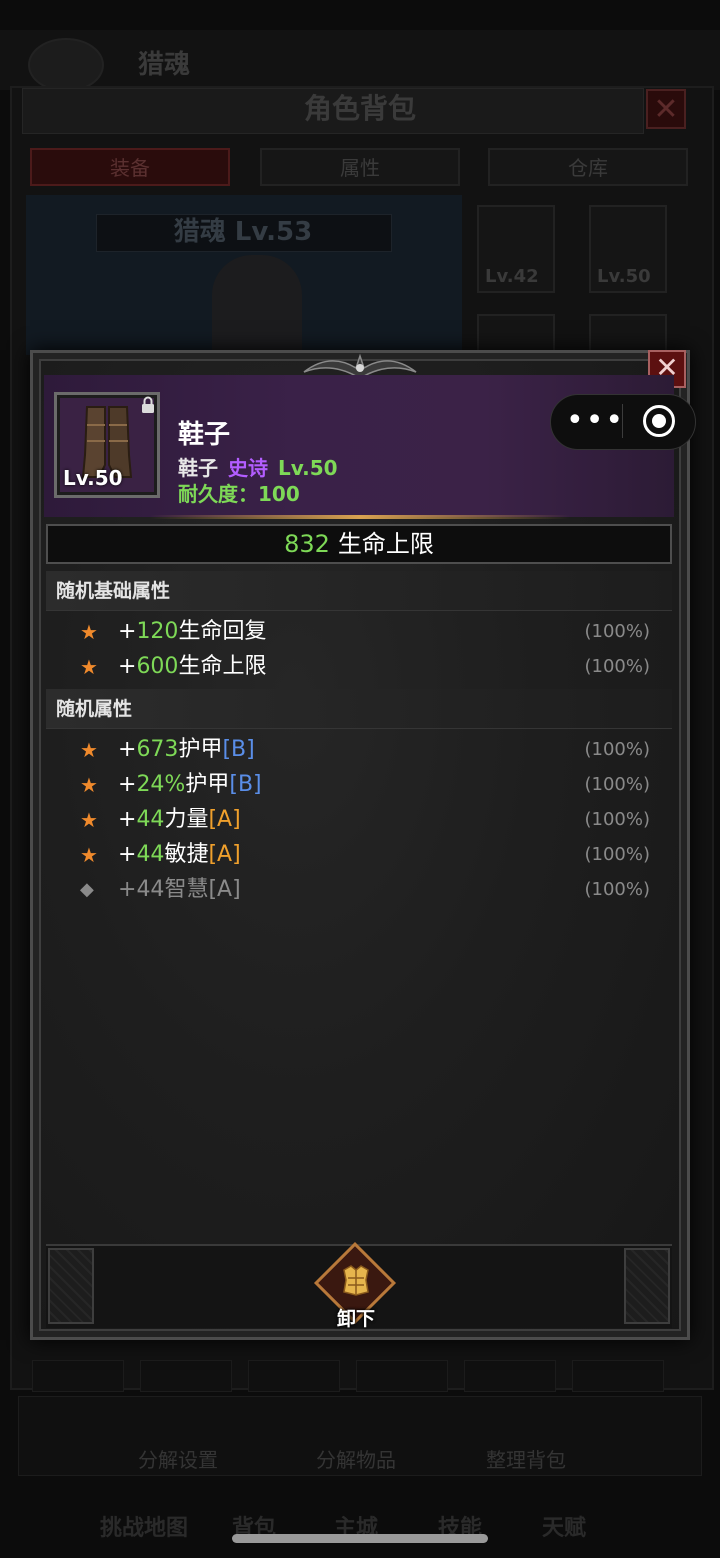 This screenshot has width=720, height=1558. What do you see at coordinates (359, 750) in the screenshot?
I see `attribute-row: ★ +673护甲[B] (100%)` at bounding box center [359, 750].